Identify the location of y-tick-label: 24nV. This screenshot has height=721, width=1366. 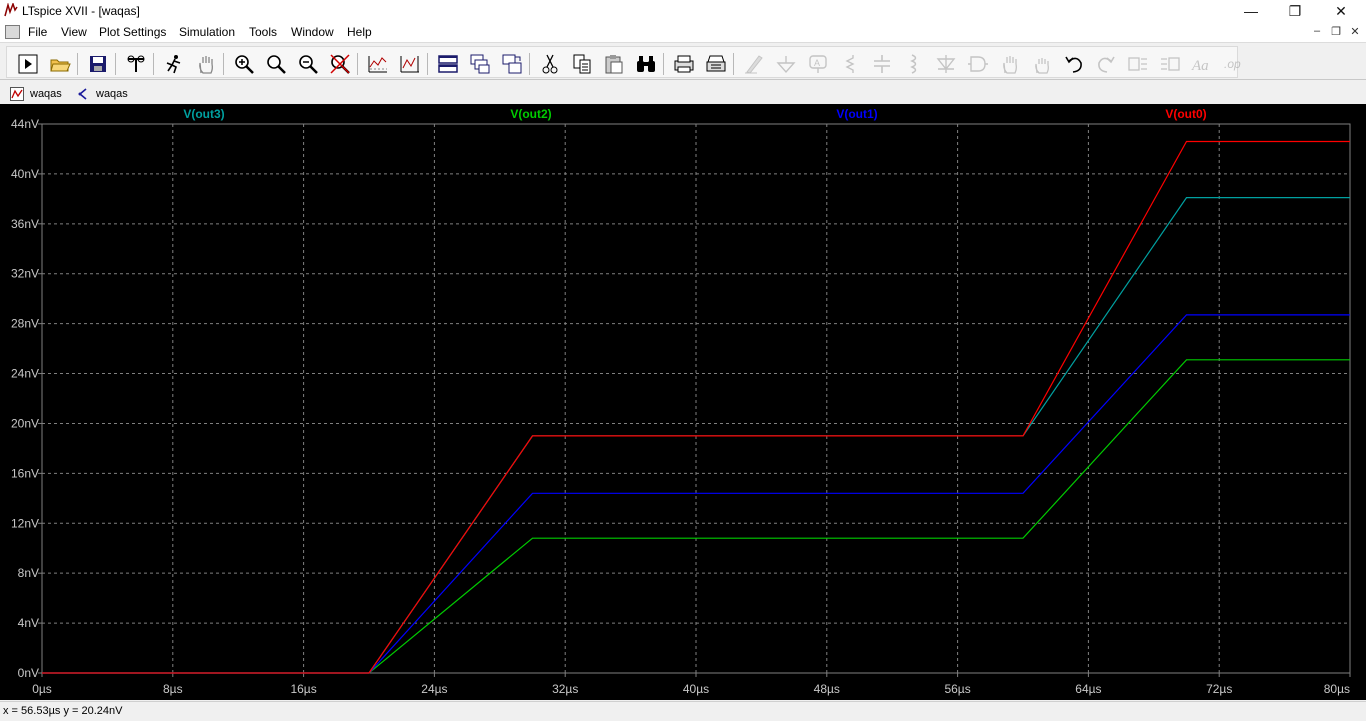
(25, 374).